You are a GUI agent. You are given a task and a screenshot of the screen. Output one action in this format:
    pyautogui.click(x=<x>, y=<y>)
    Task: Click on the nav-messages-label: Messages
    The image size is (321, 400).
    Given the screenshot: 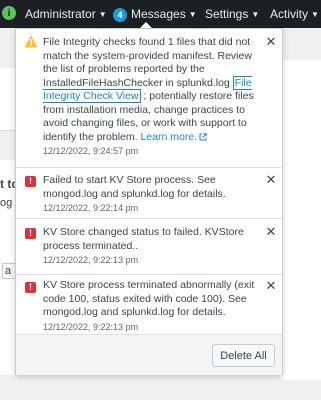 What is the action you would take?
    pyautogui.click(x=158, y=14)
    